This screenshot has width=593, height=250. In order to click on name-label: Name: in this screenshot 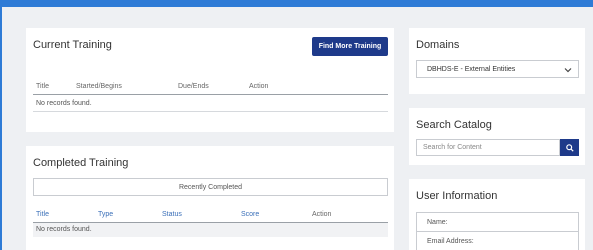, I will do `click(437, 222)`.